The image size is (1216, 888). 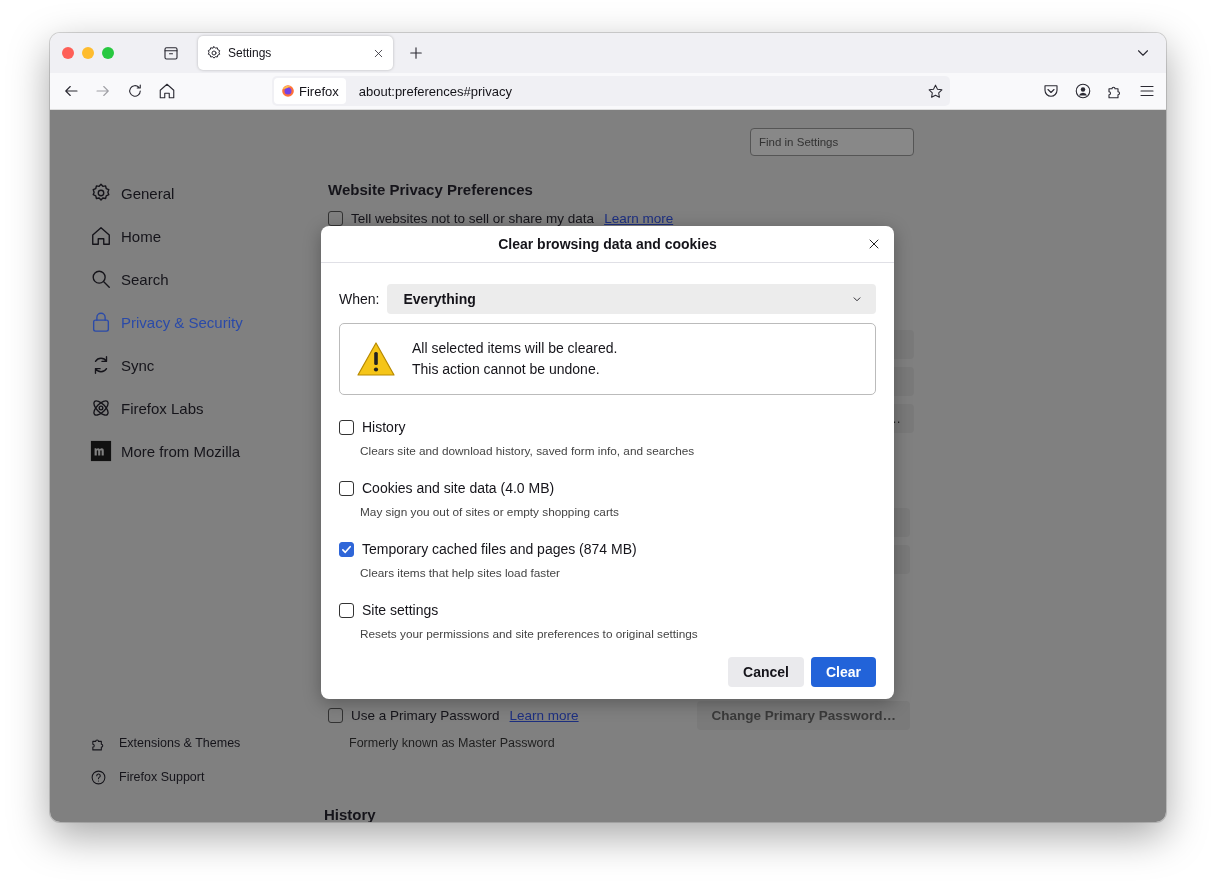 I want to click on option-label: History, so click(x=384, y=427).